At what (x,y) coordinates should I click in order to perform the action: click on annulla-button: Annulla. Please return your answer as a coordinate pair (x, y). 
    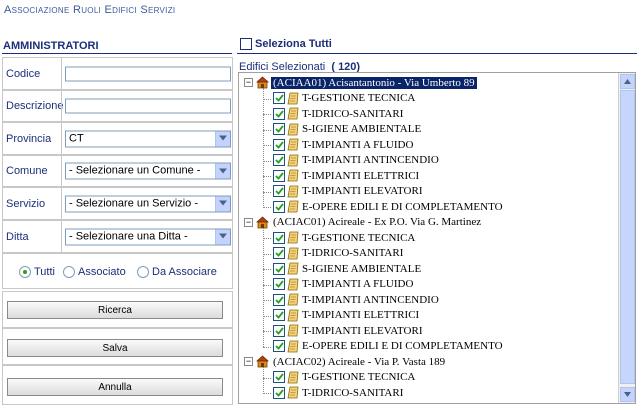
    Looking at the image, I should click on (115, 387).